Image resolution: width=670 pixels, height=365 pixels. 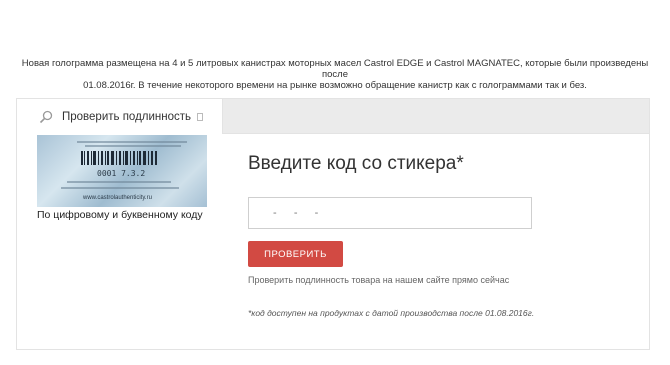 I want to click on barcode-icon, so click(x=119, y=158).